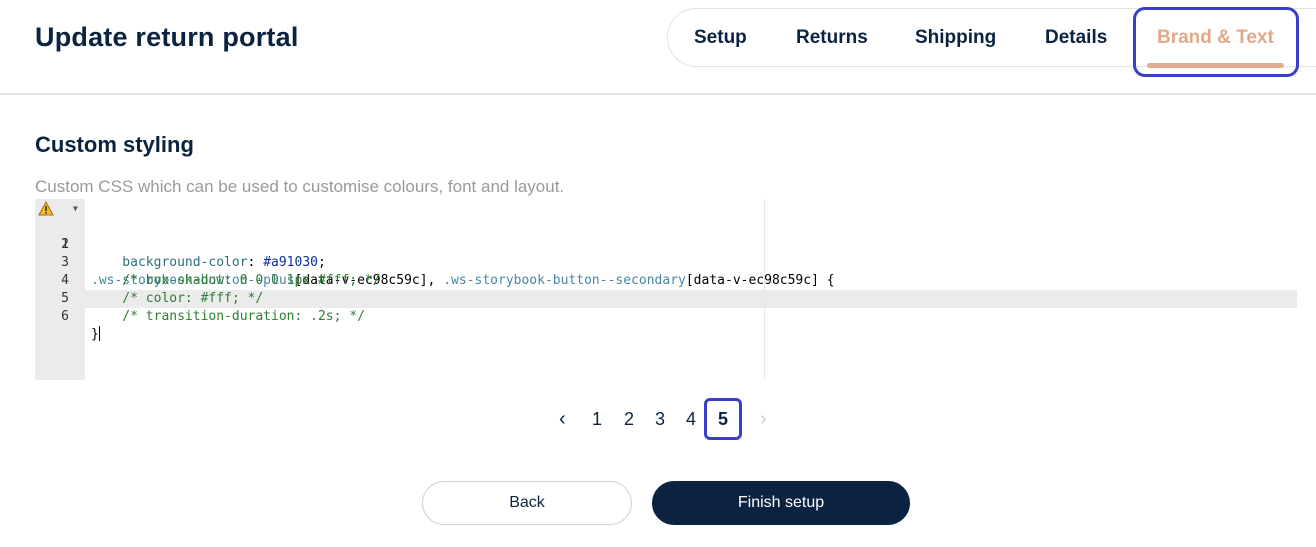 This screenshot has width=1316, height=547. Describe the element at coordinates (99, 333) in the screenshot. I see `text-cursor` at that location.